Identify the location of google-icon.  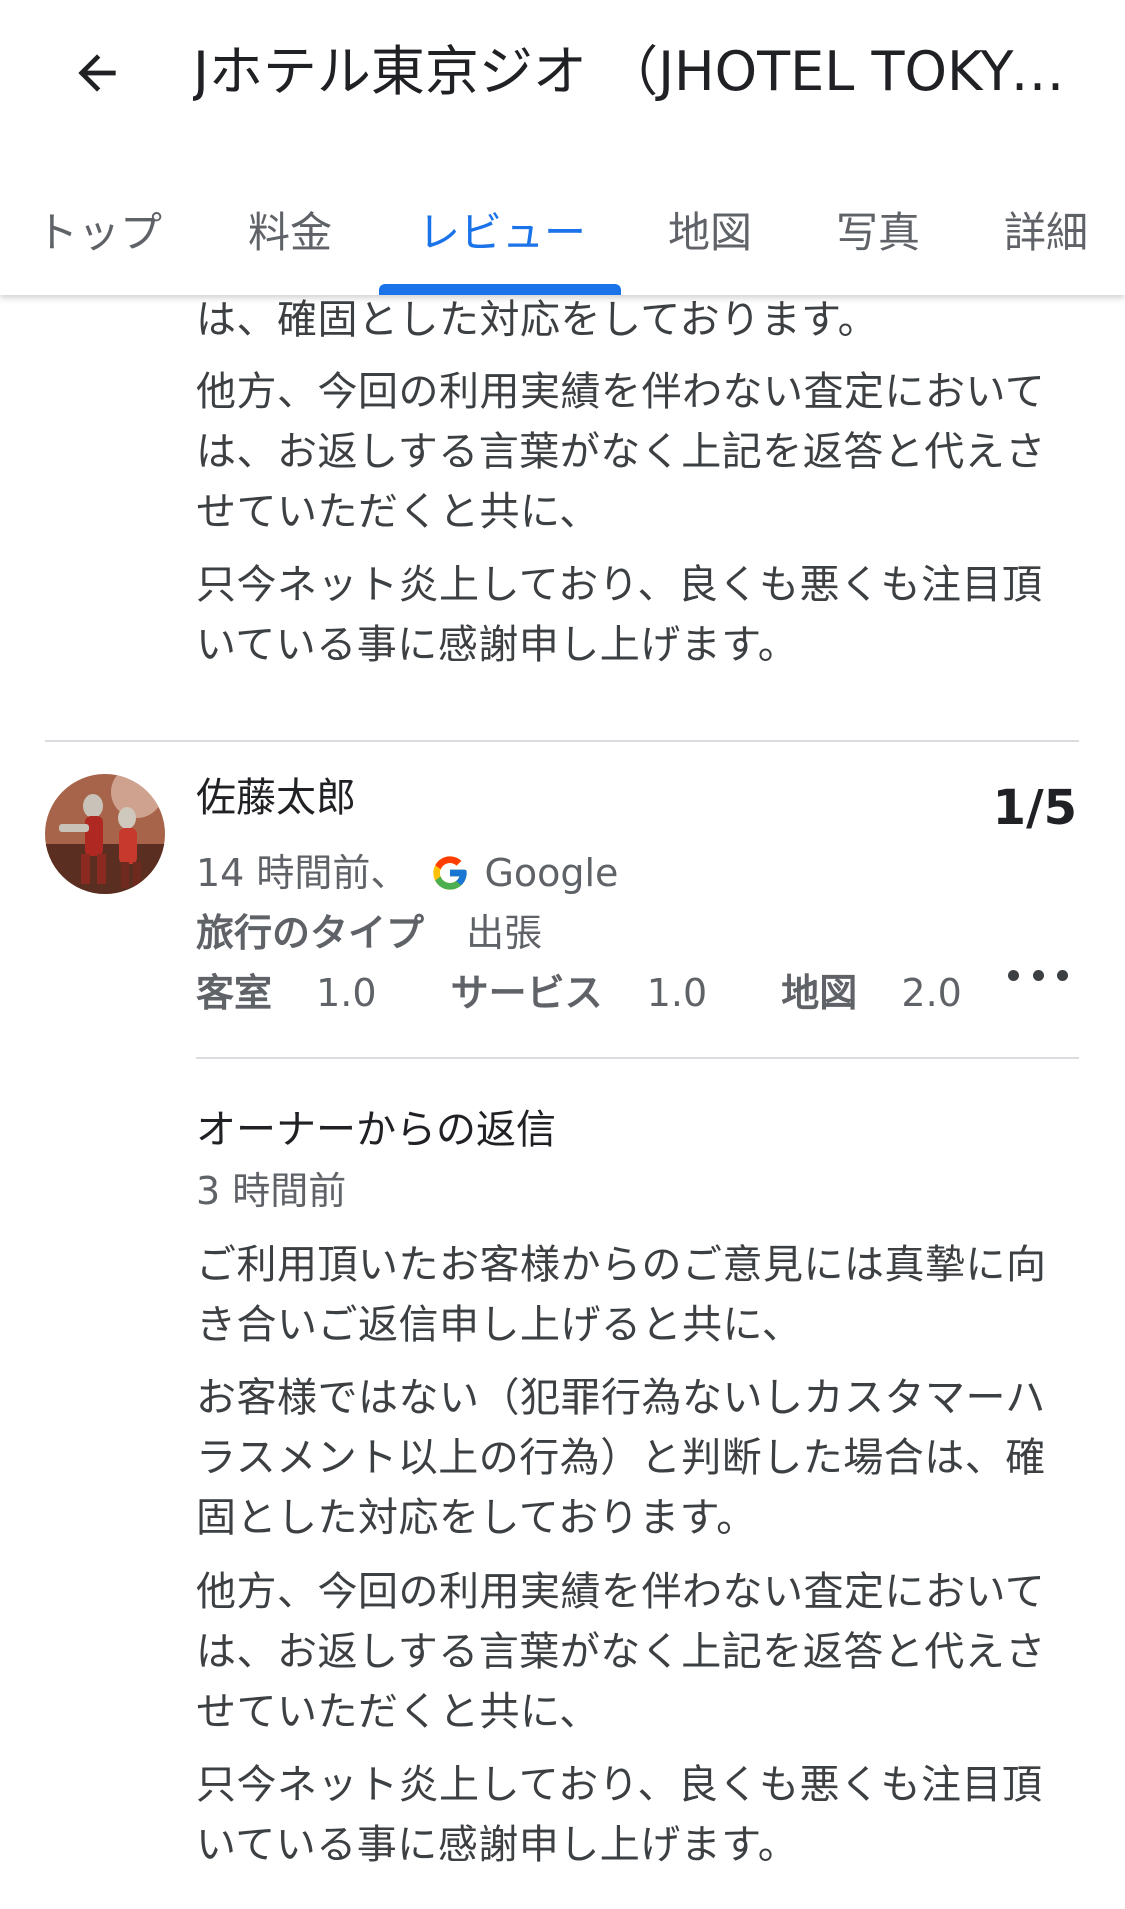
(450, 873).